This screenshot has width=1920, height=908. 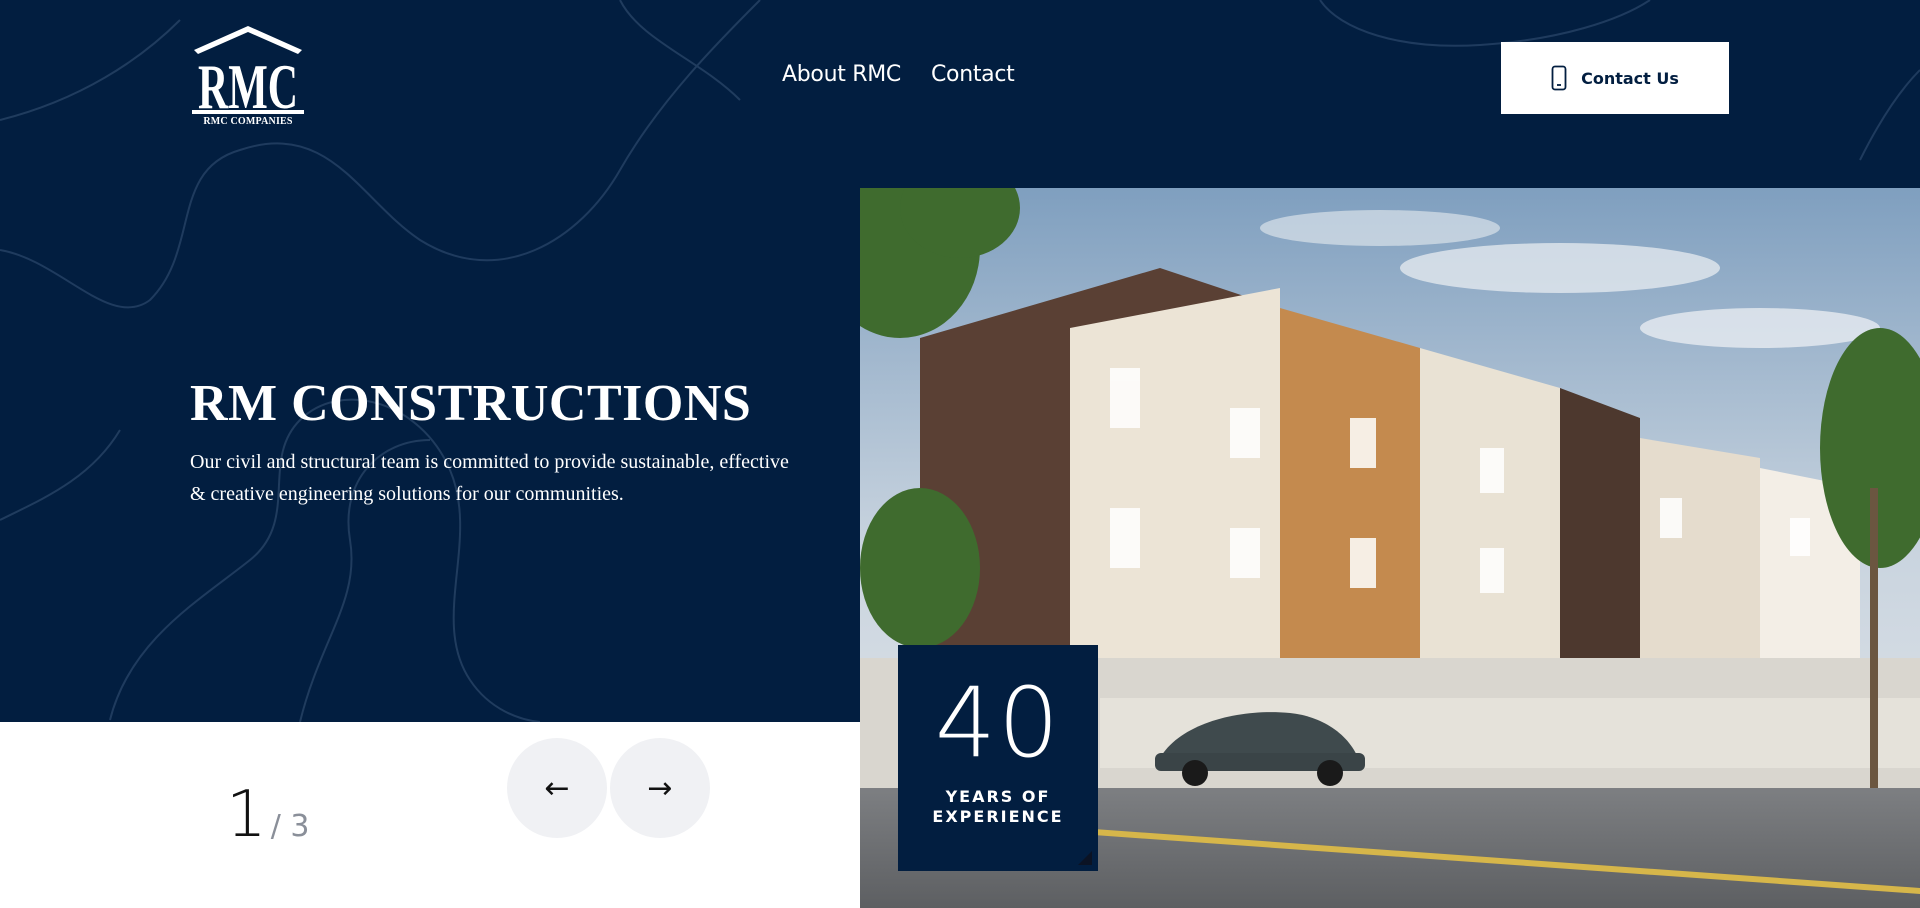 What do you see at coordinates (998, 816) in the screenshot?
I see `experience-label-line2: EXPERIENCE` at bounding box center [998, 816].